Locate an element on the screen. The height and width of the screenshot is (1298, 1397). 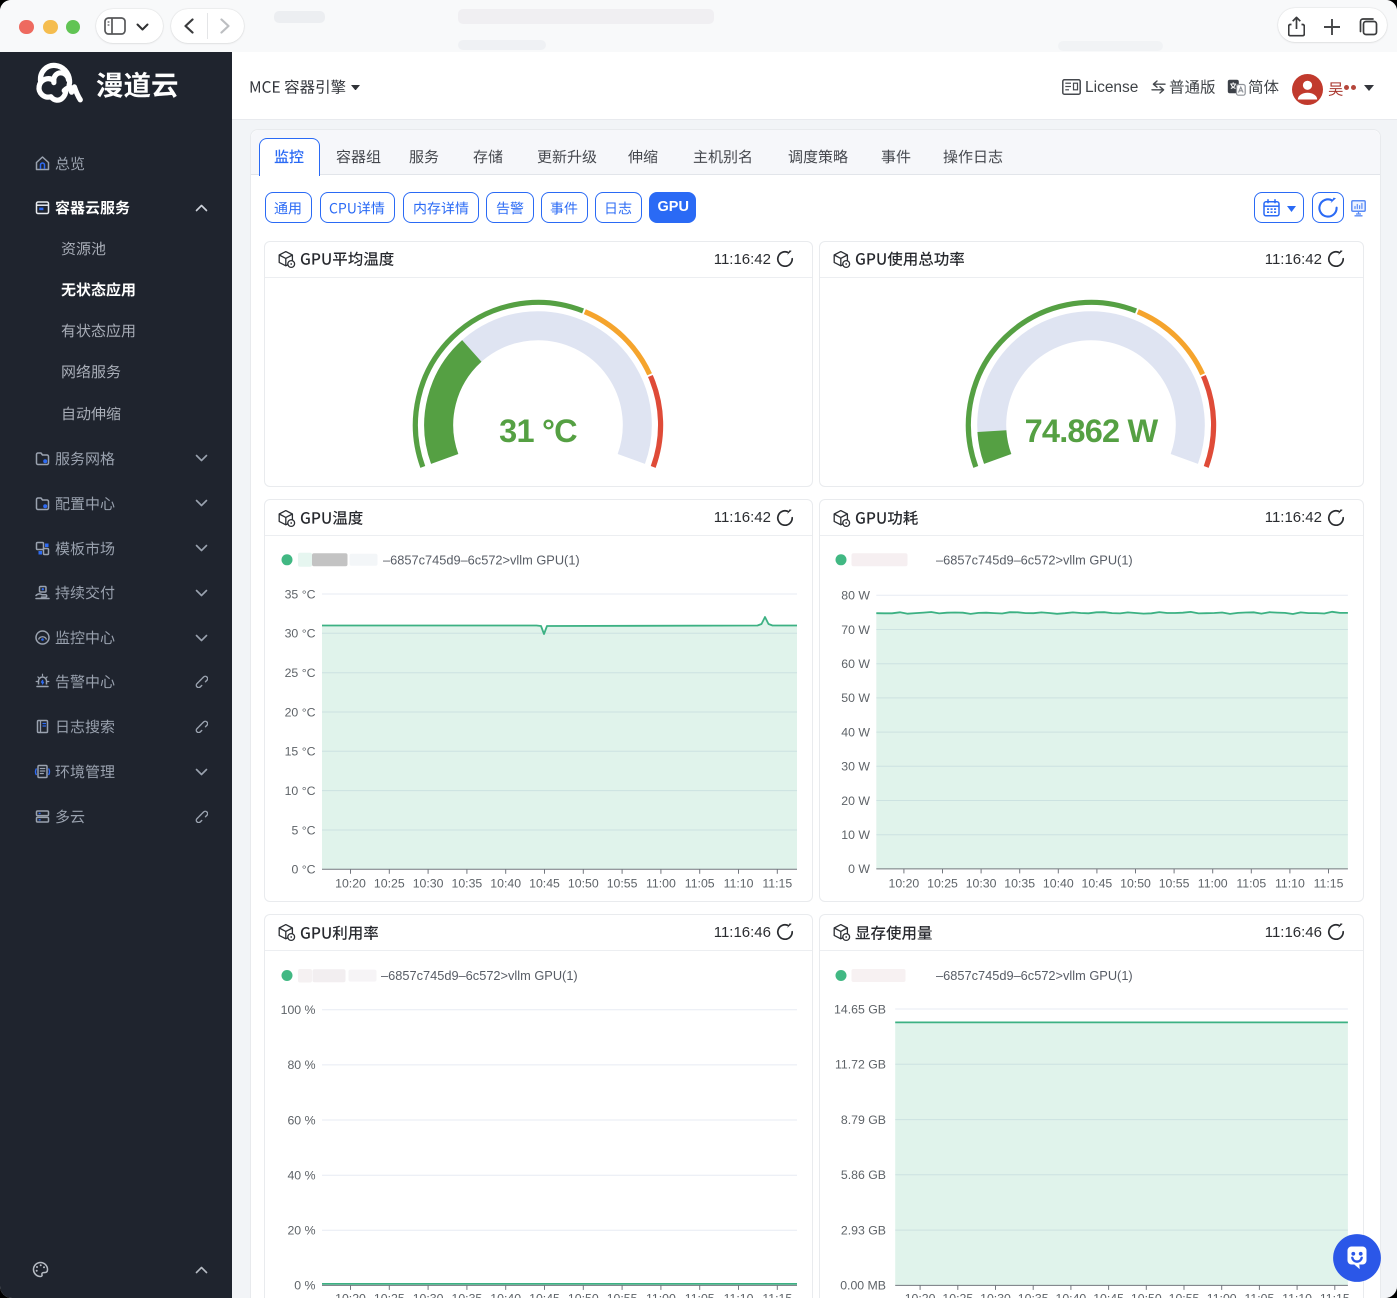
svg-text: 35 °C is located at coordinates (299, 594).